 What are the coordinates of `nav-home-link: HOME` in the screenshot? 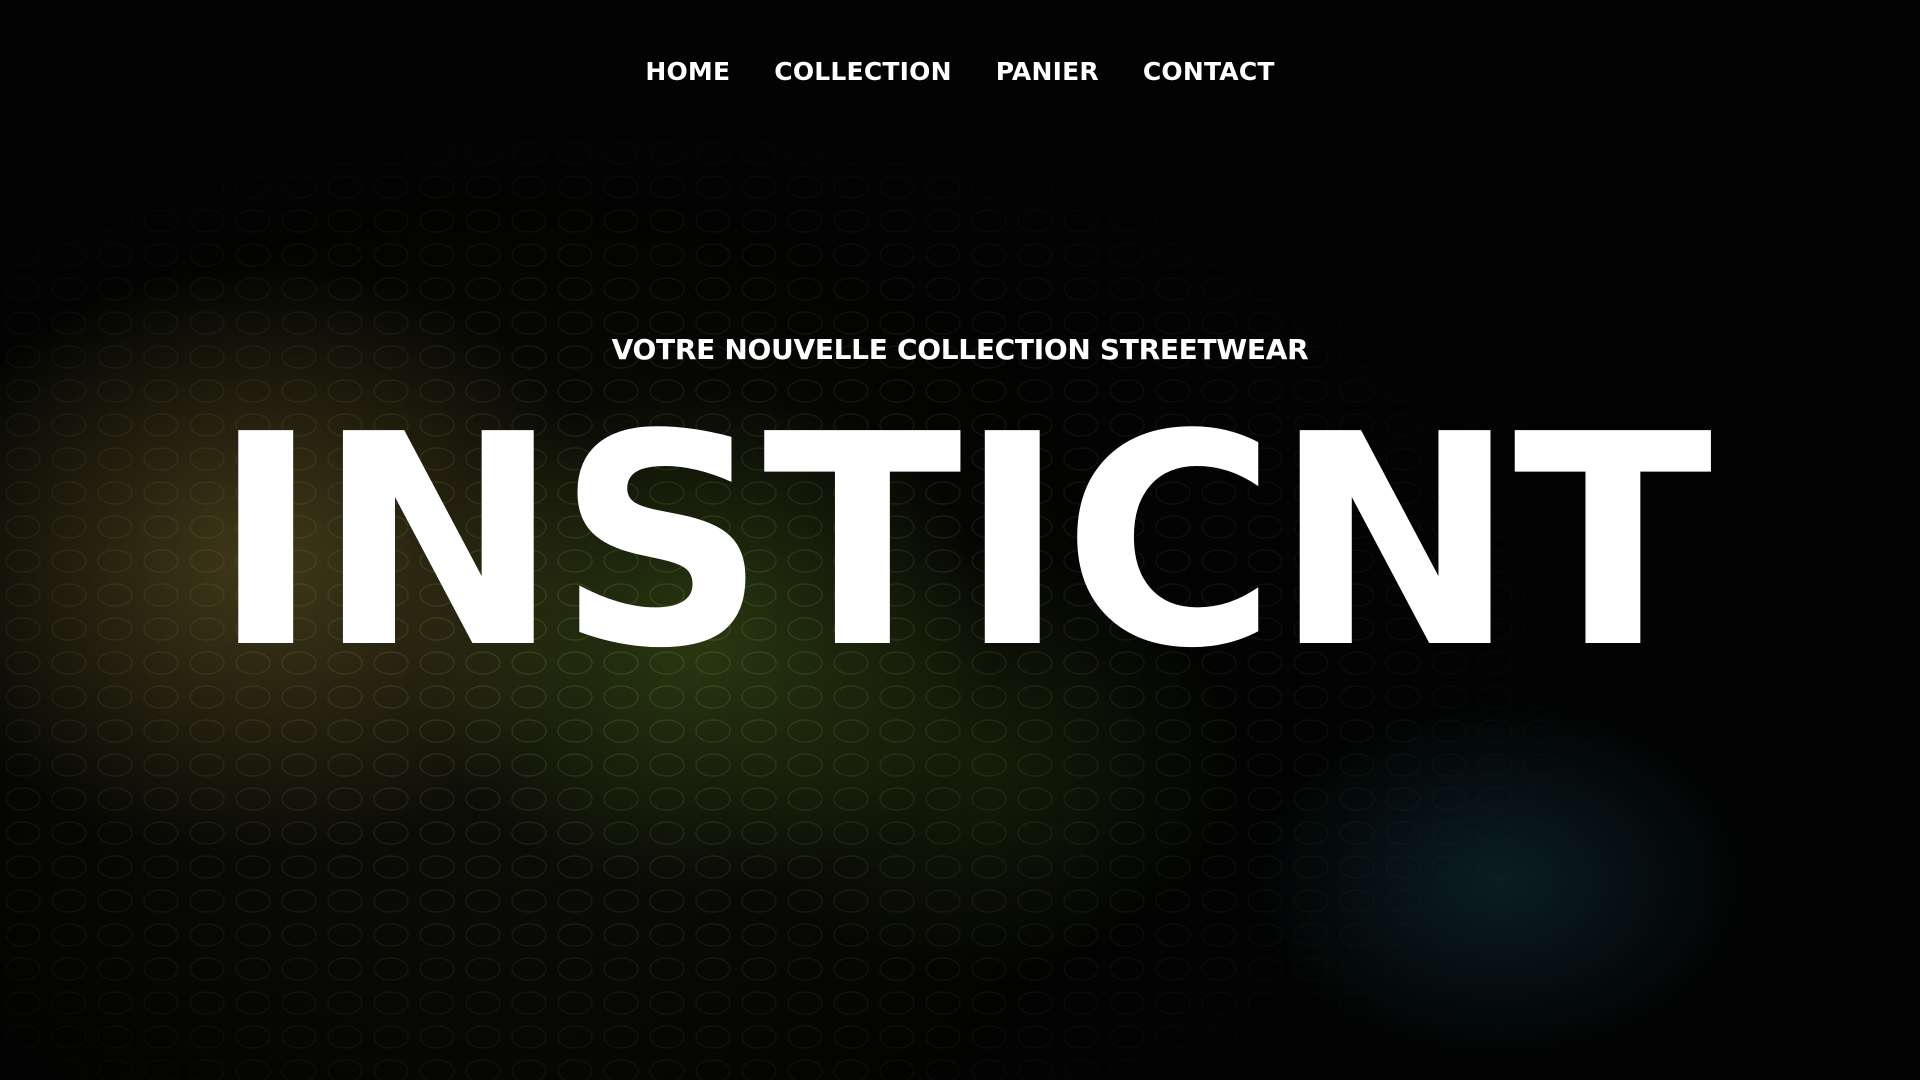 It's located at (687, 72).